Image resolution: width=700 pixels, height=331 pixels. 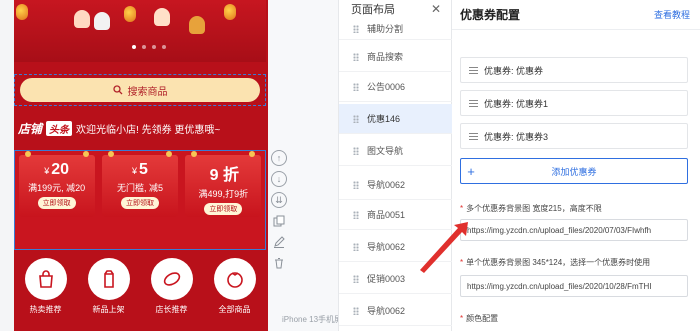 I want to click on layout-item-label: 商品搜索, so click(x=385, y=57).